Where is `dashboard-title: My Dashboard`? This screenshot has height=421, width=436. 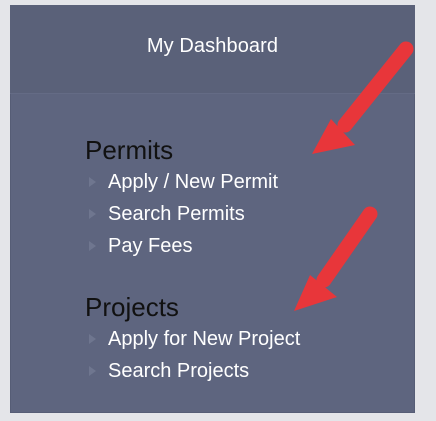
dashboard-title: My Dashboard is located at coordinates (212, 46).